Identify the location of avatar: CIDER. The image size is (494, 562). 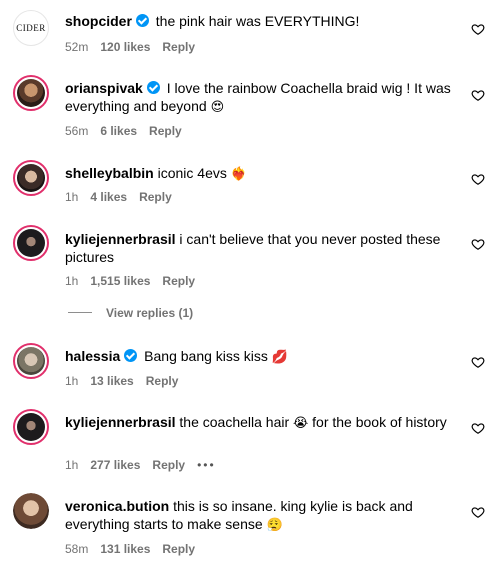
(31, 28).